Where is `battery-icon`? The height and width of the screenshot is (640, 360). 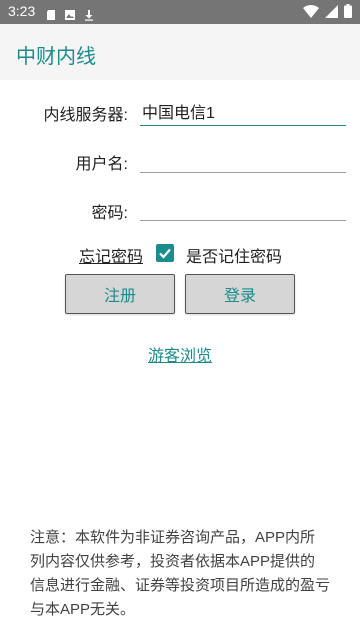
battery-icon is located at coordinates (348, 12).